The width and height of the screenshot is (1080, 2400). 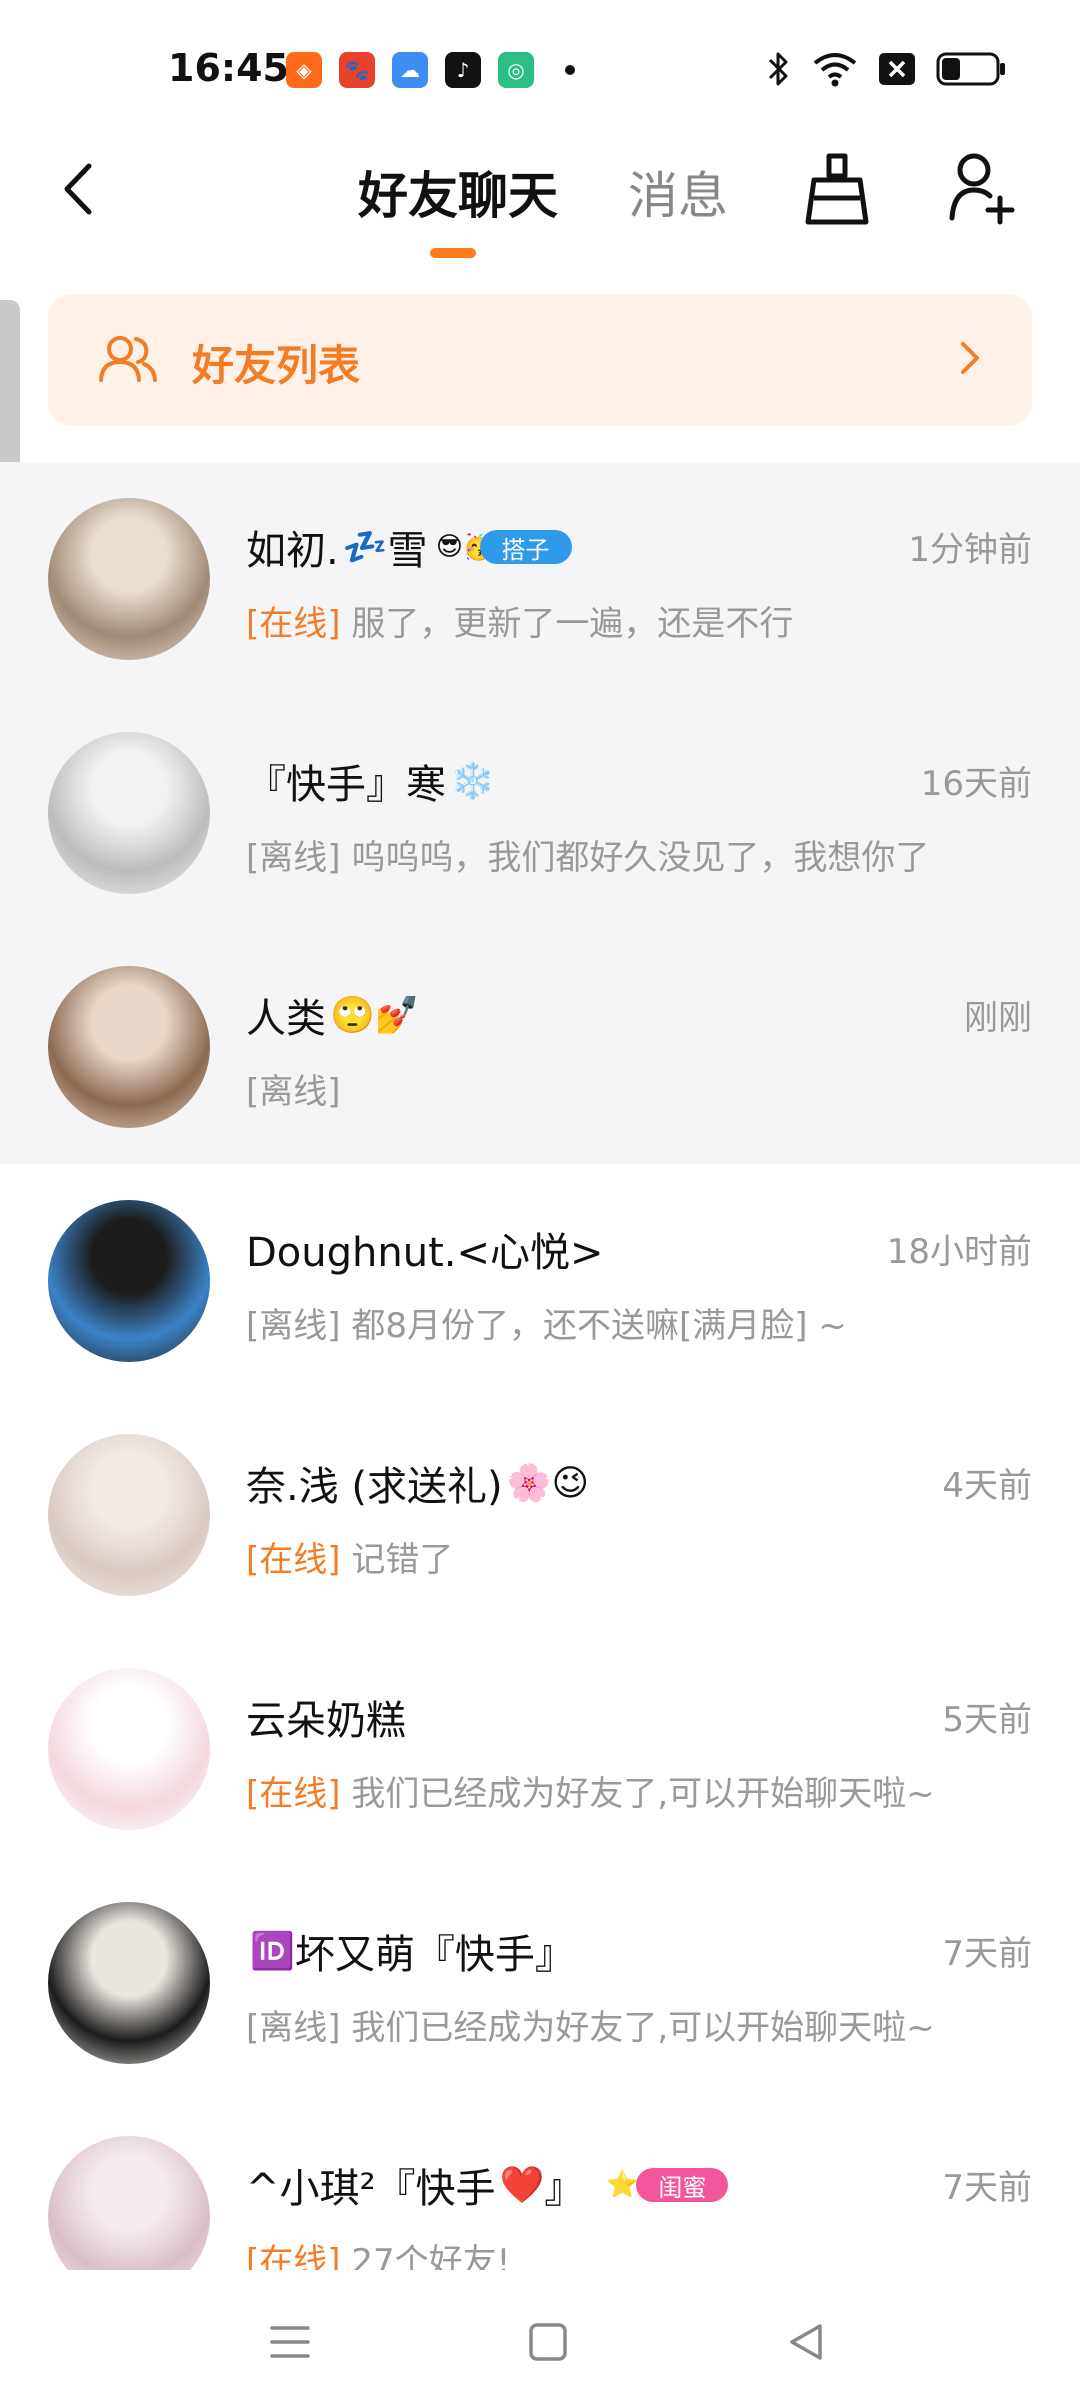 I want to click on tag-label: 搭子, so click(x=525, y=547).